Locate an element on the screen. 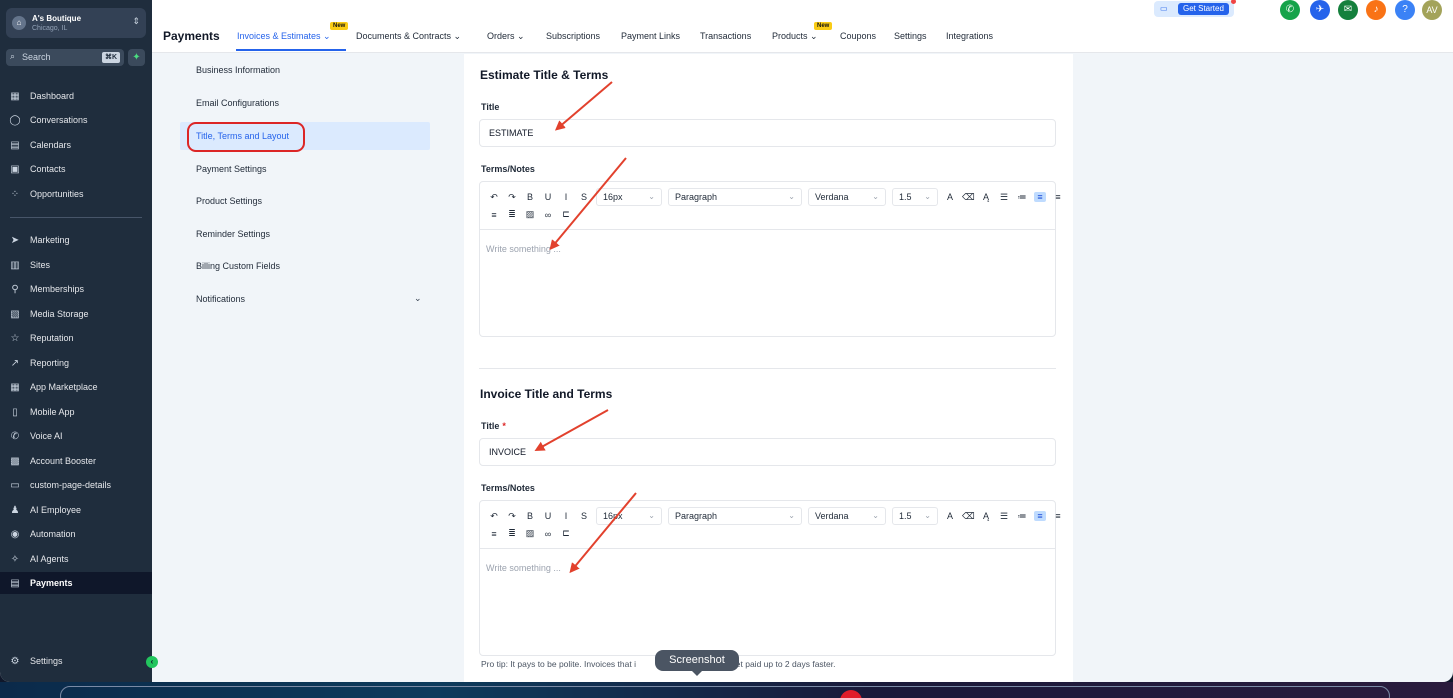 The height and width of the screenshot is (698, 1453). sidebar-item-custom-page-details: ▭ custom-page-details is located at coordinates (76, 485).